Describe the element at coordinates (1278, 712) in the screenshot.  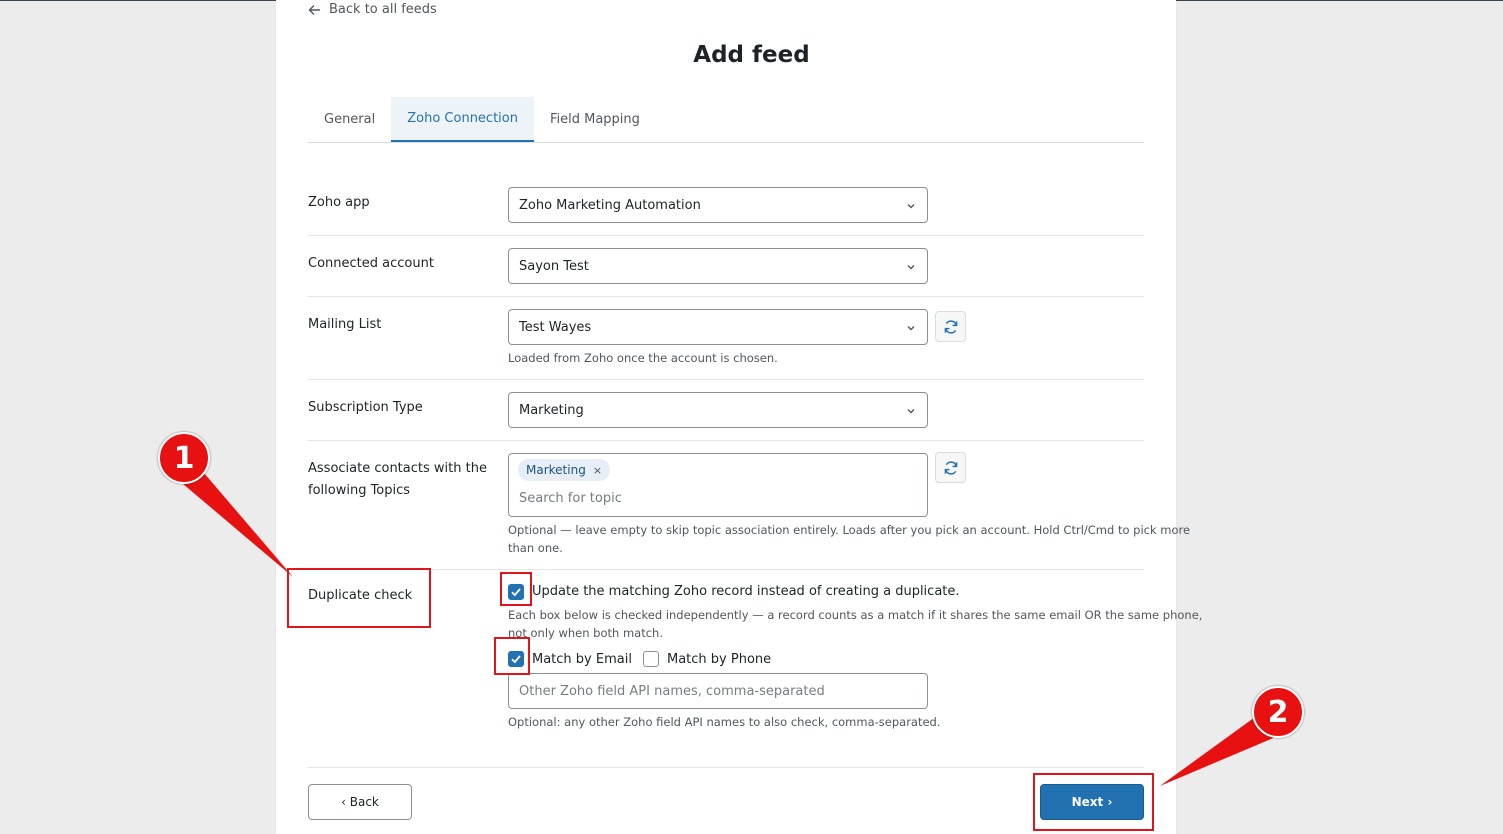
I see `annotation-badge-2: 2` at that location.